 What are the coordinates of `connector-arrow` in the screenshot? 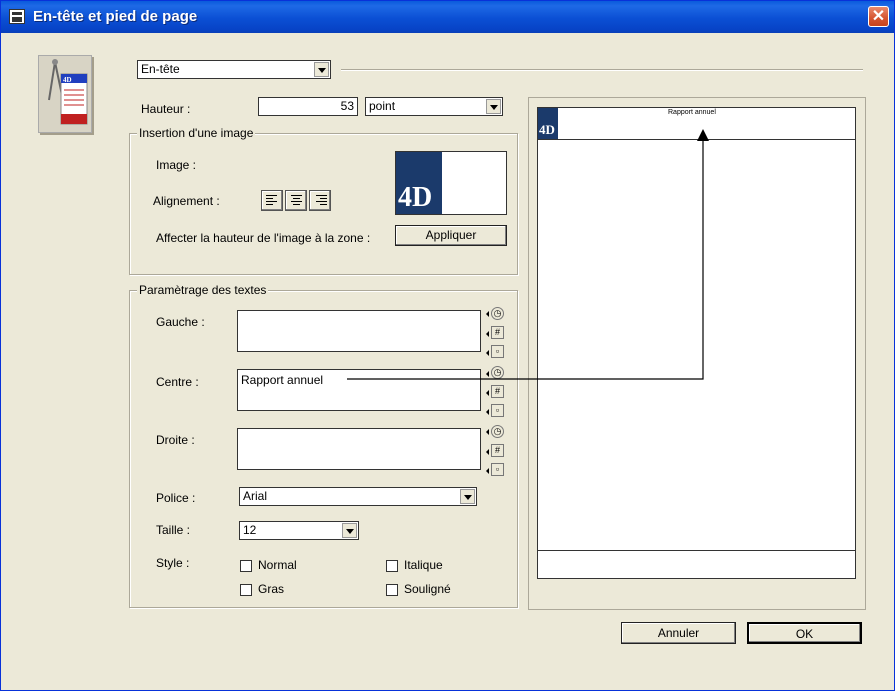 It's located at (528, 254).